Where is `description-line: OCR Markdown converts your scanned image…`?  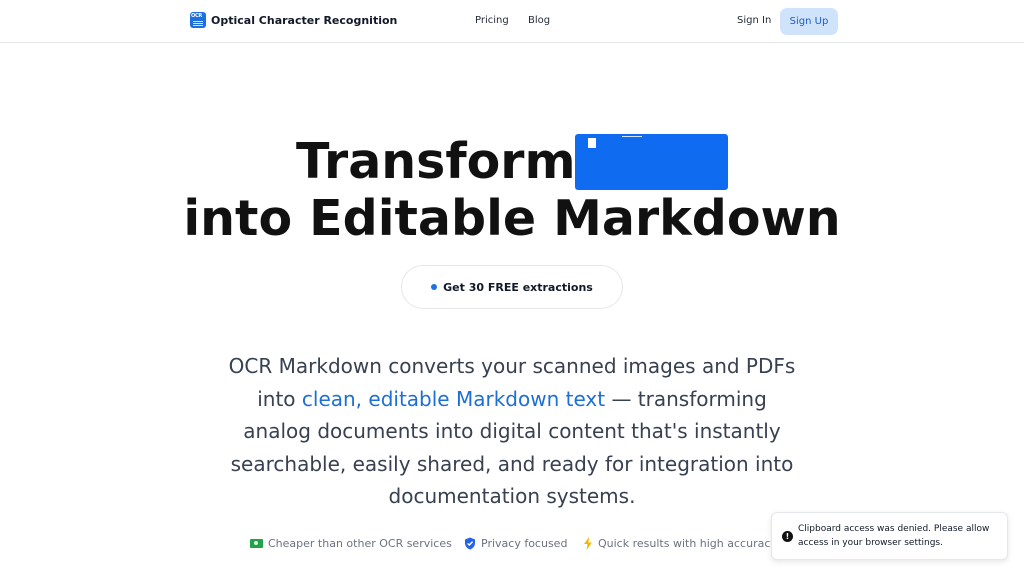 description-line: OCR Markdown converts your scanned image… is located at coordinates (512, 366).